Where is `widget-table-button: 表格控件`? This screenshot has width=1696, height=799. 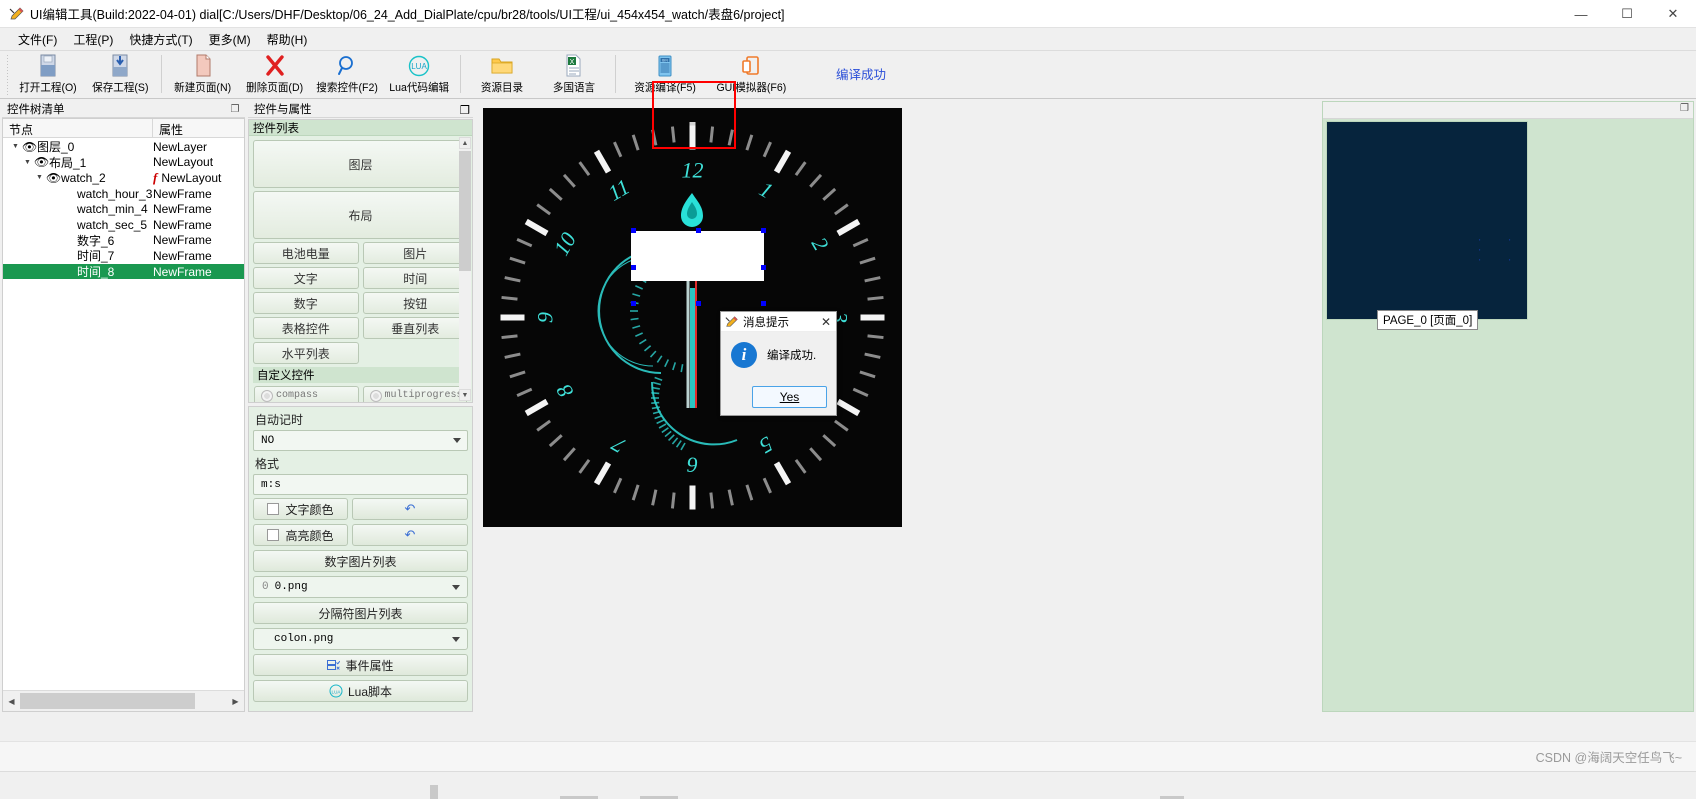
widget-table-button: 表格控件 is located at coordinates (306, 328).